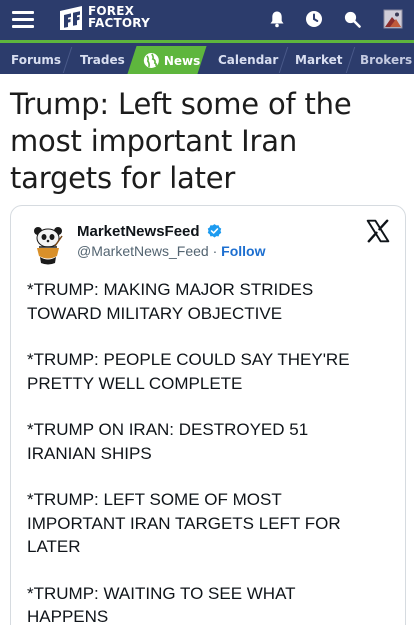 This screenshot has height=625, width=414. What do you see at coordinates (168, 429) in the screenshot?
I see `tweet-line: *TRUMP ON IRAN: DESTROYED 51` at bounding box center [168, 429].